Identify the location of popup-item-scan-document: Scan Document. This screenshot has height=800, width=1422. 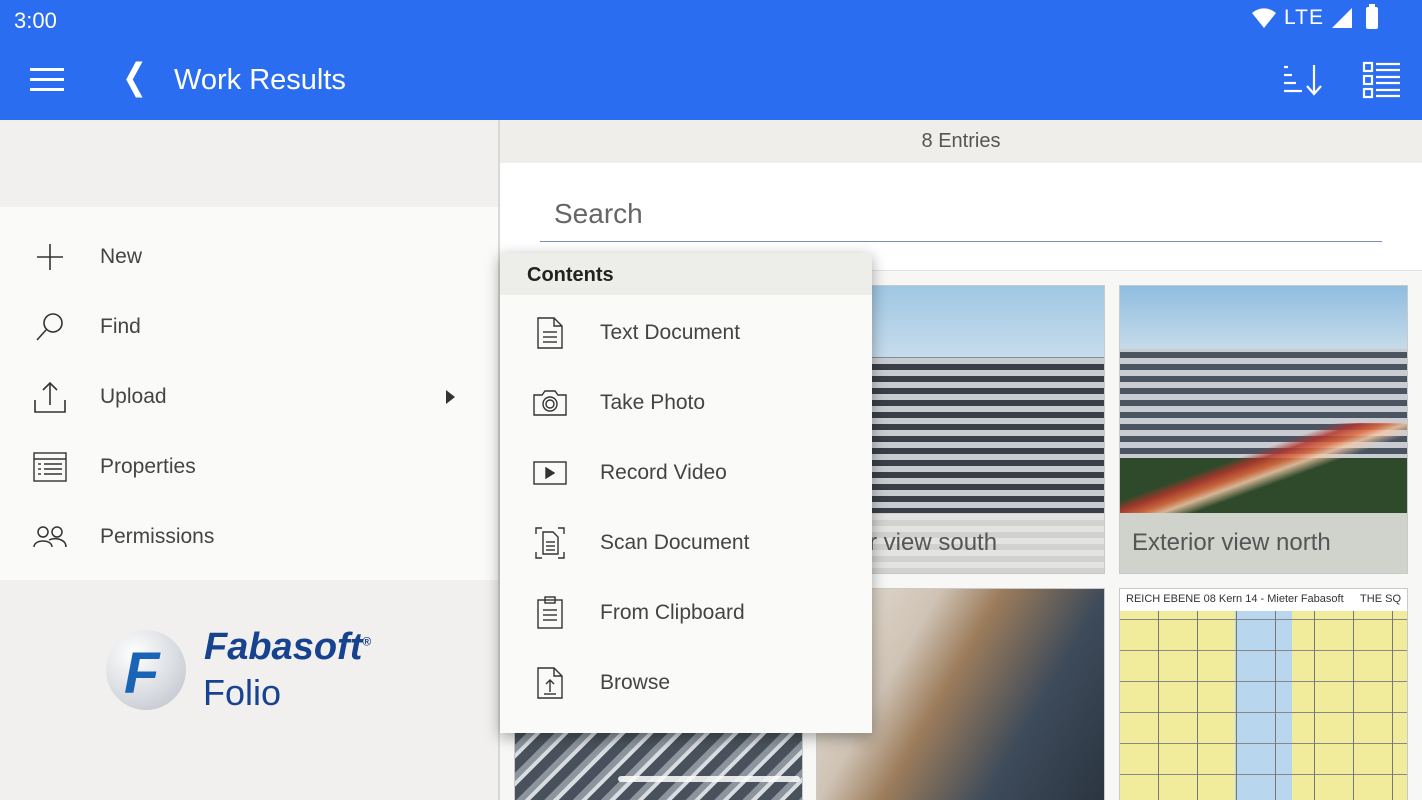
(686, 543).